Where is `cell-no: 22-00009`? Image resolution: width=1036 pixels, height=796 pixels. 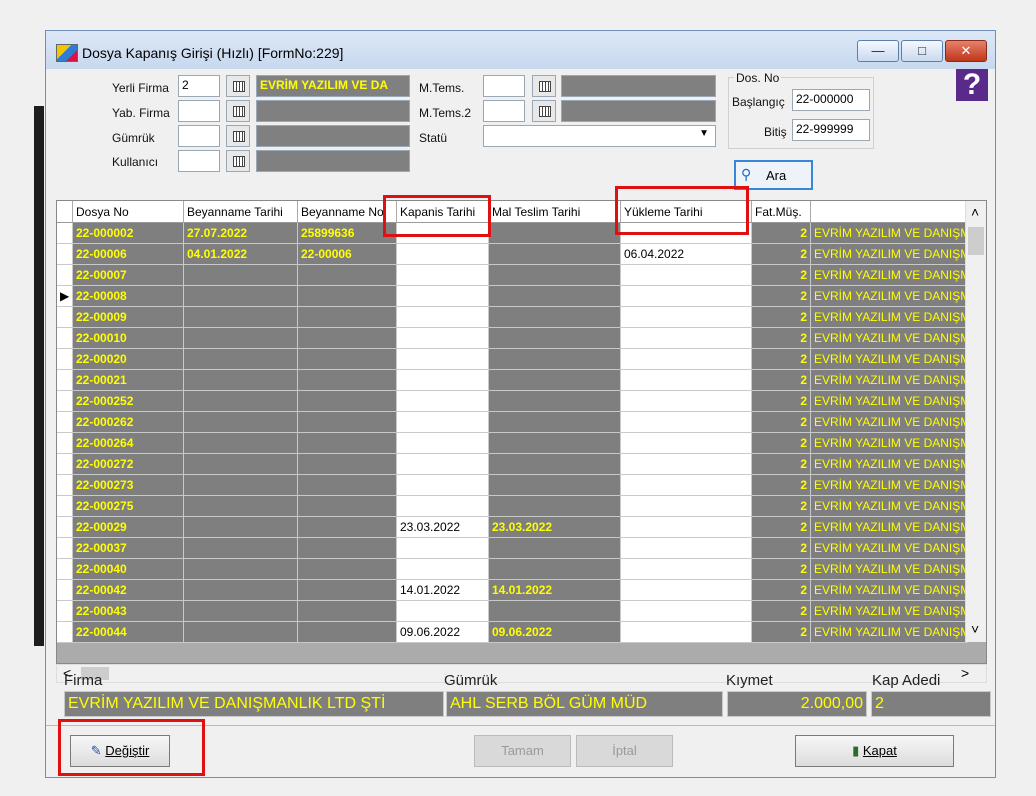
cell-no: 22-00009 is located at coordinates (128, 317).